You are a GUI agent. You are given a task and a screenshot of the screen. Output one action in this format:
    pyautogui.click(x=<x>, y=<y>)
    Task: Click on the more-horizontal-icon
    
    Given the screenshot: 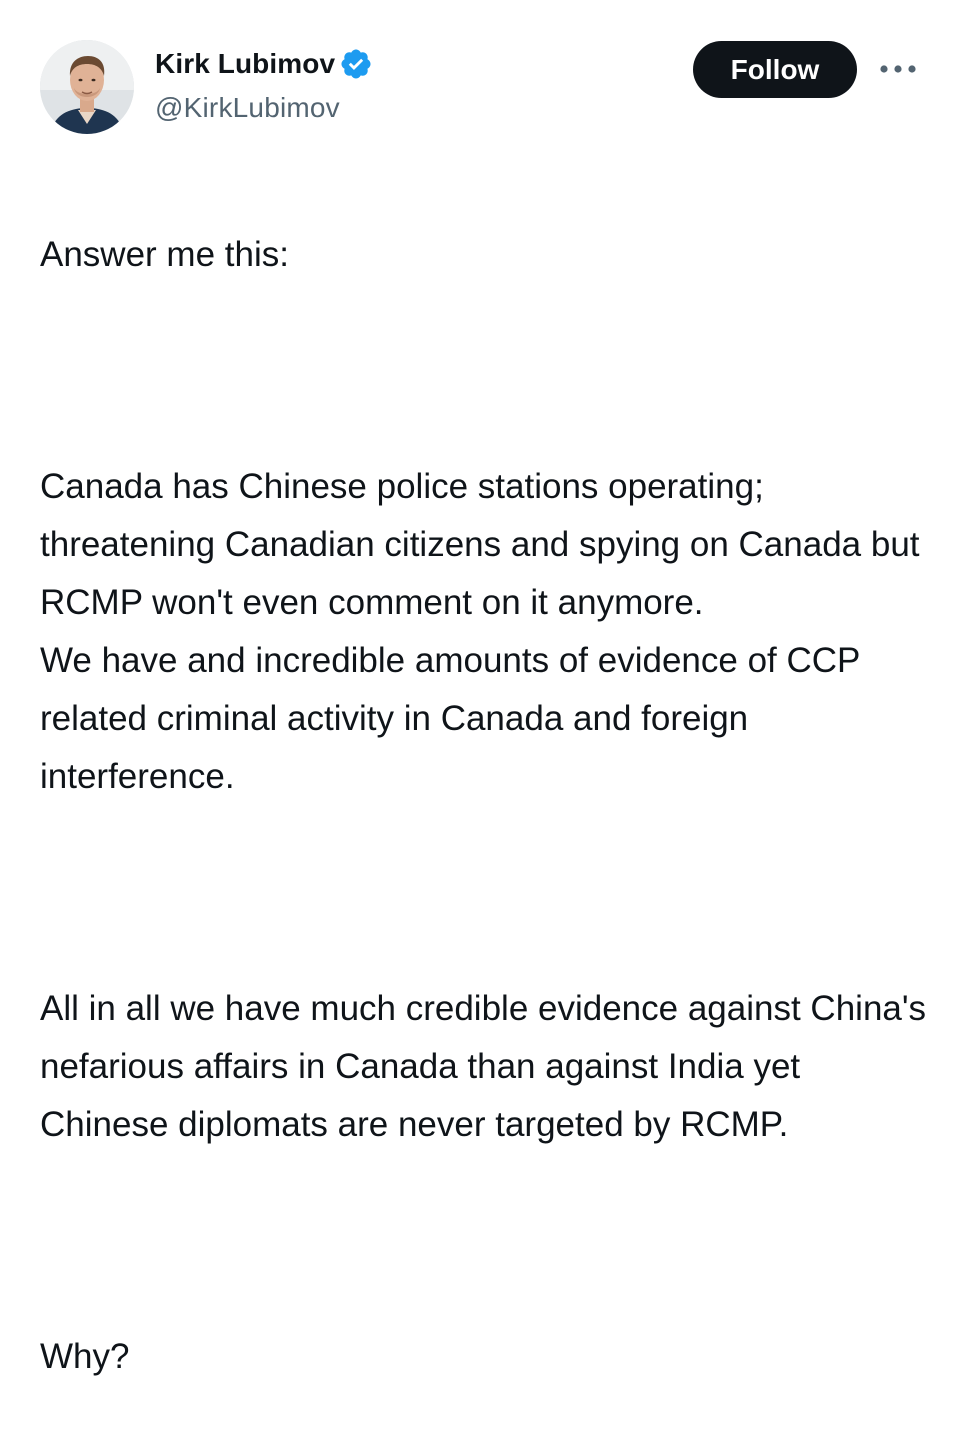 What is the action you would take?
    pyautogui.click(x=898, y=69)
    